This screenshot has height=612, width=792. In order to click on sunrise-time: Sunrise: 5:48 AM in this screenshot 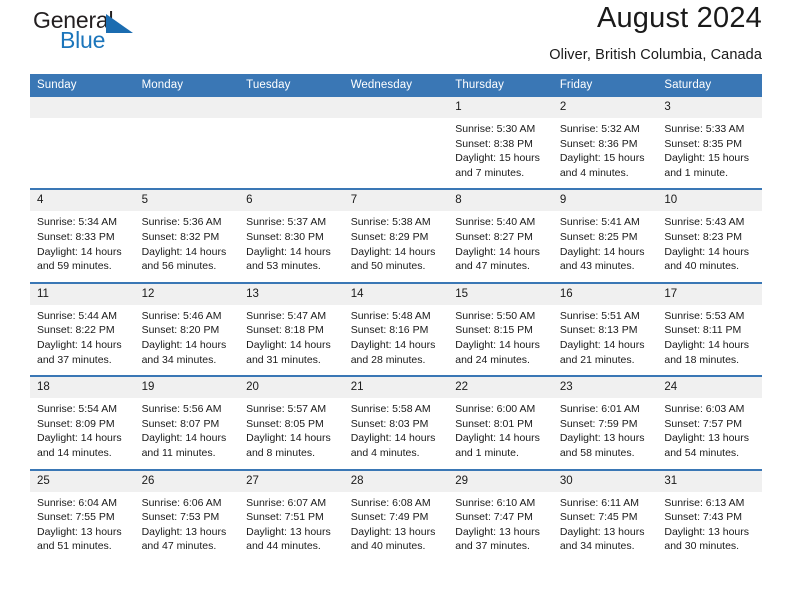, I will do `click(390, 315)`.